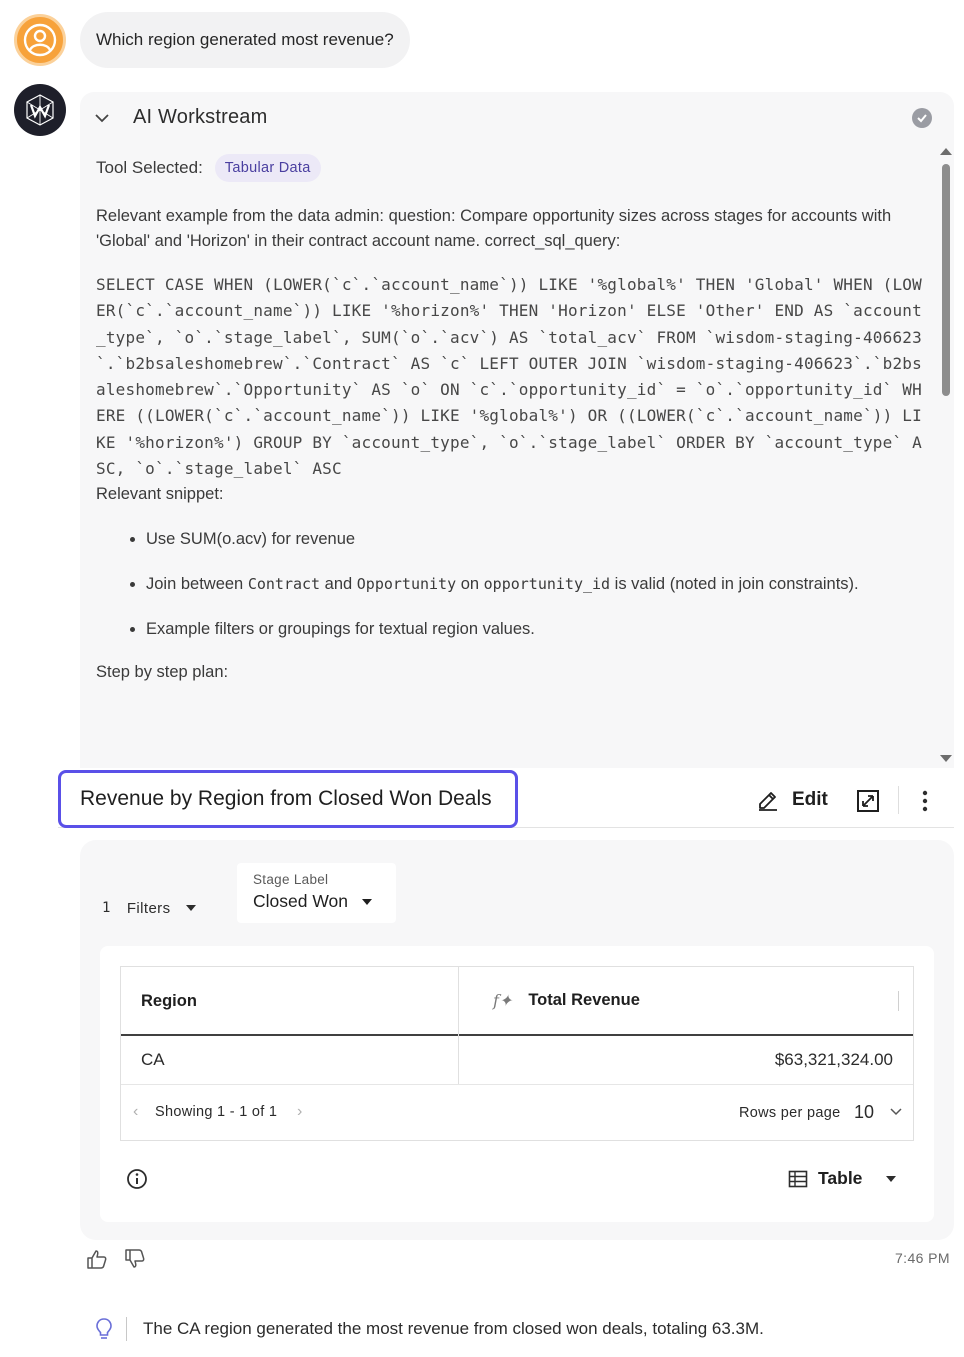 Image resolution: width=964 pixels, height=1357 pixels. What do you see at coordinates (864, 1112) in the screenshot?
I see `rows-per-page-select: 10` at bounding box center [864, 1112].